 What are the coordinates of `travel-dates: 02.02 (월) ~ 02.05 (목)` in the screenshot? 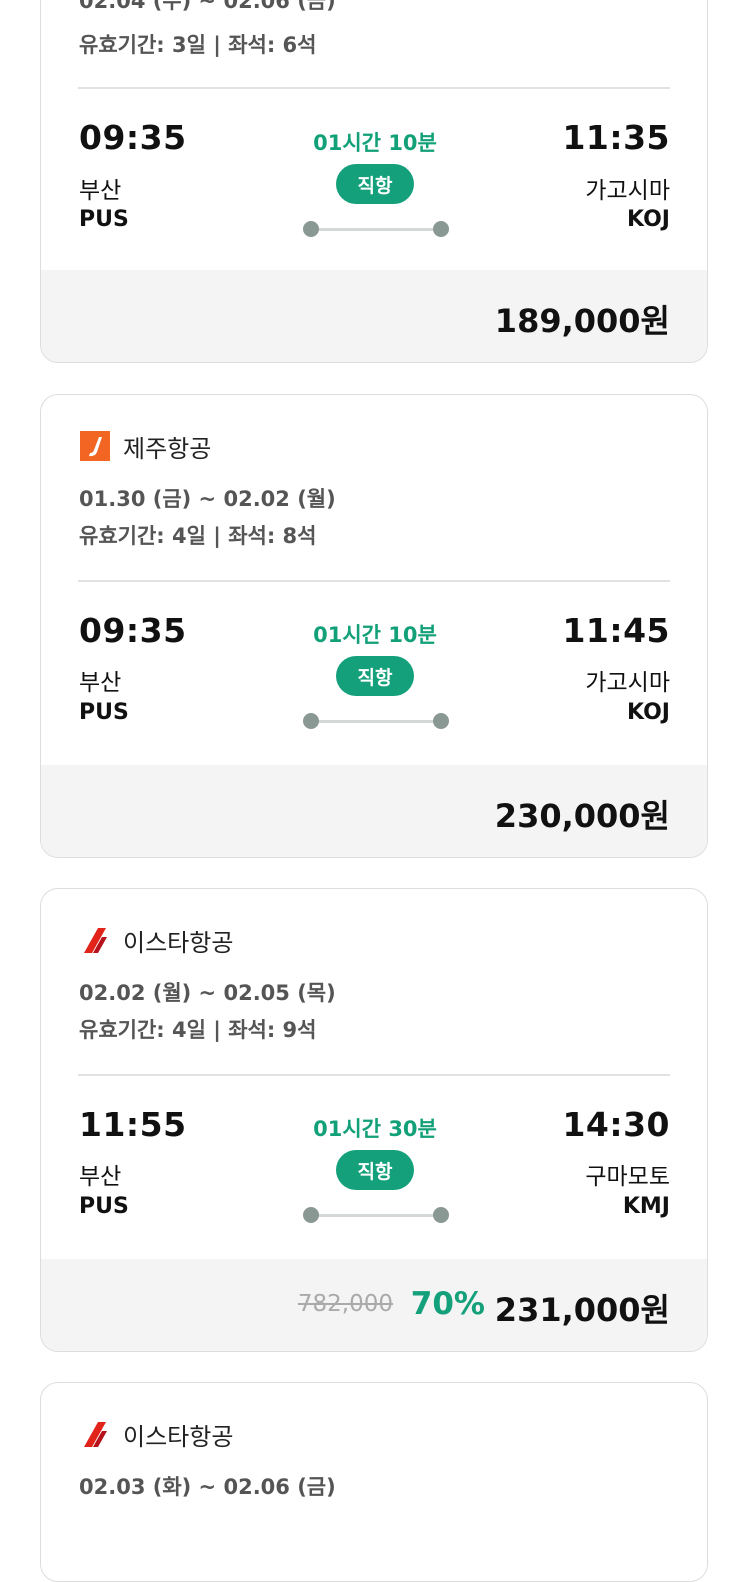 It's located at (207, 993).